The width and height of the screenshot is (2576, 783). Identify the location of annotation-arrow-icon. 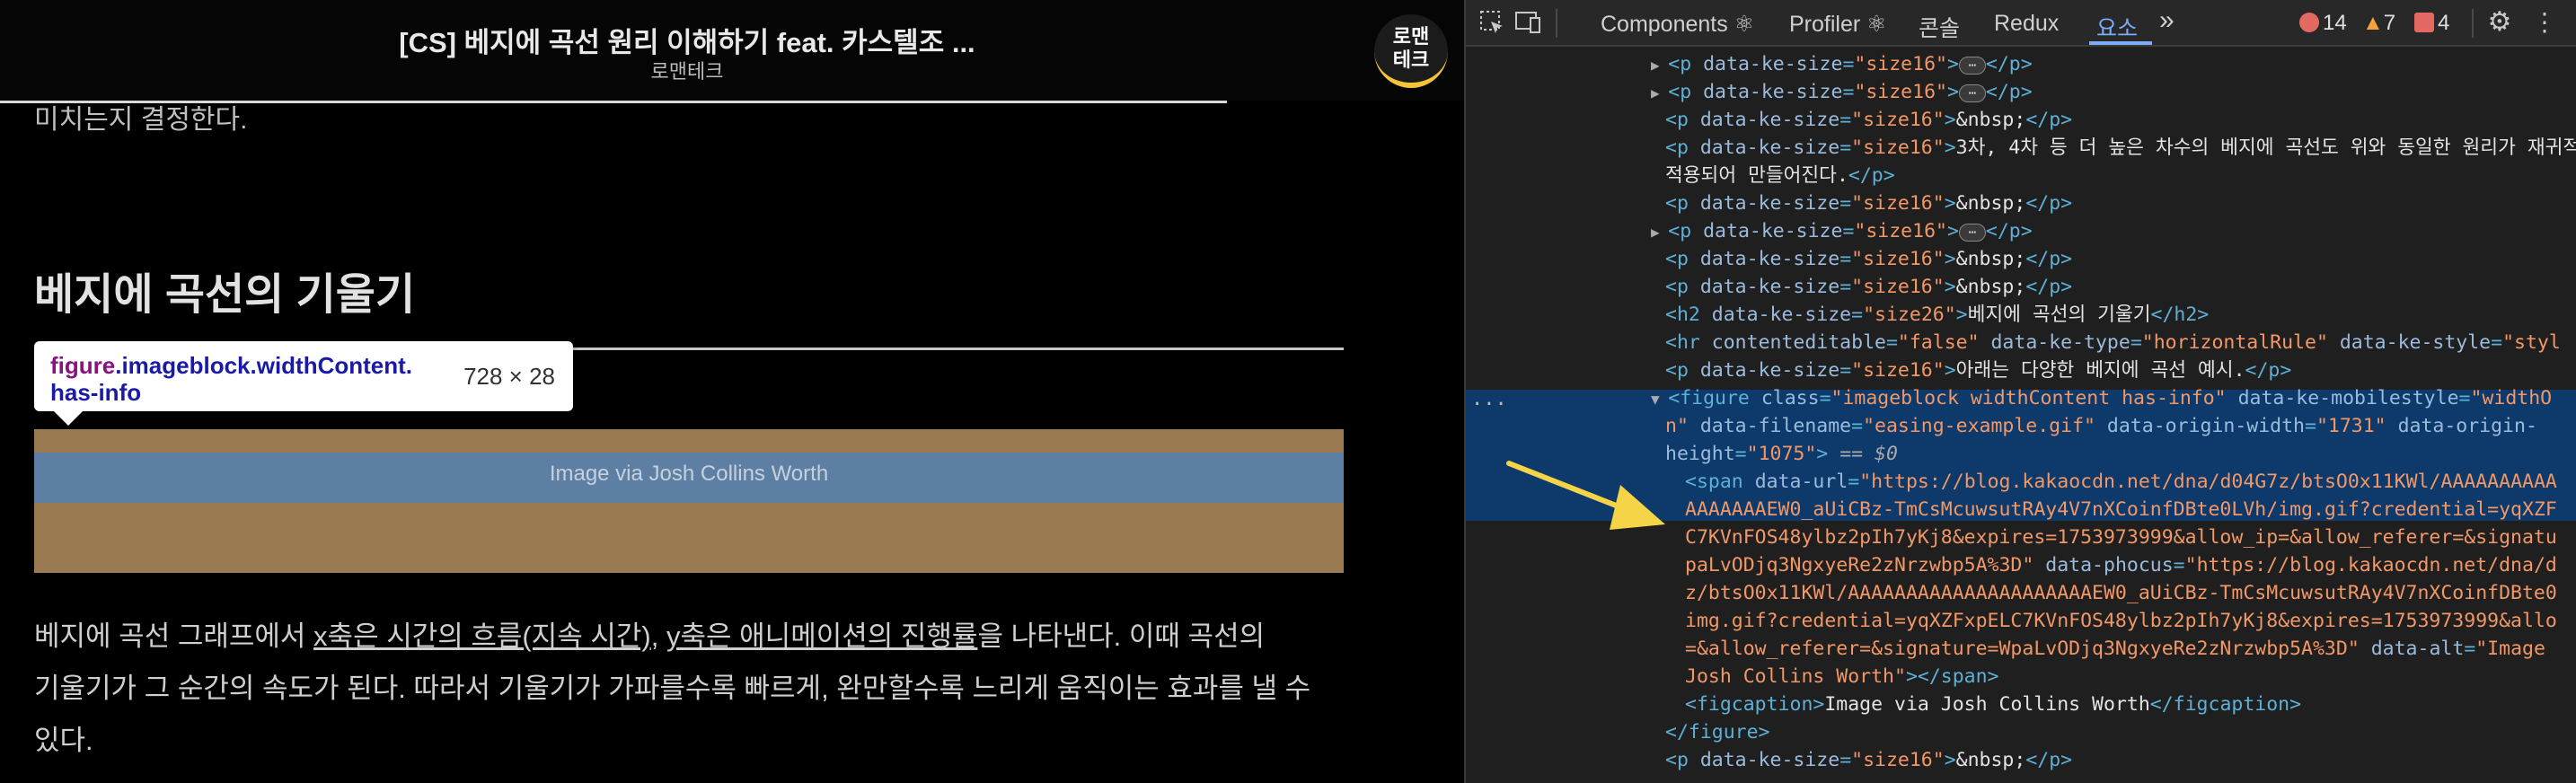
(1585, 495).